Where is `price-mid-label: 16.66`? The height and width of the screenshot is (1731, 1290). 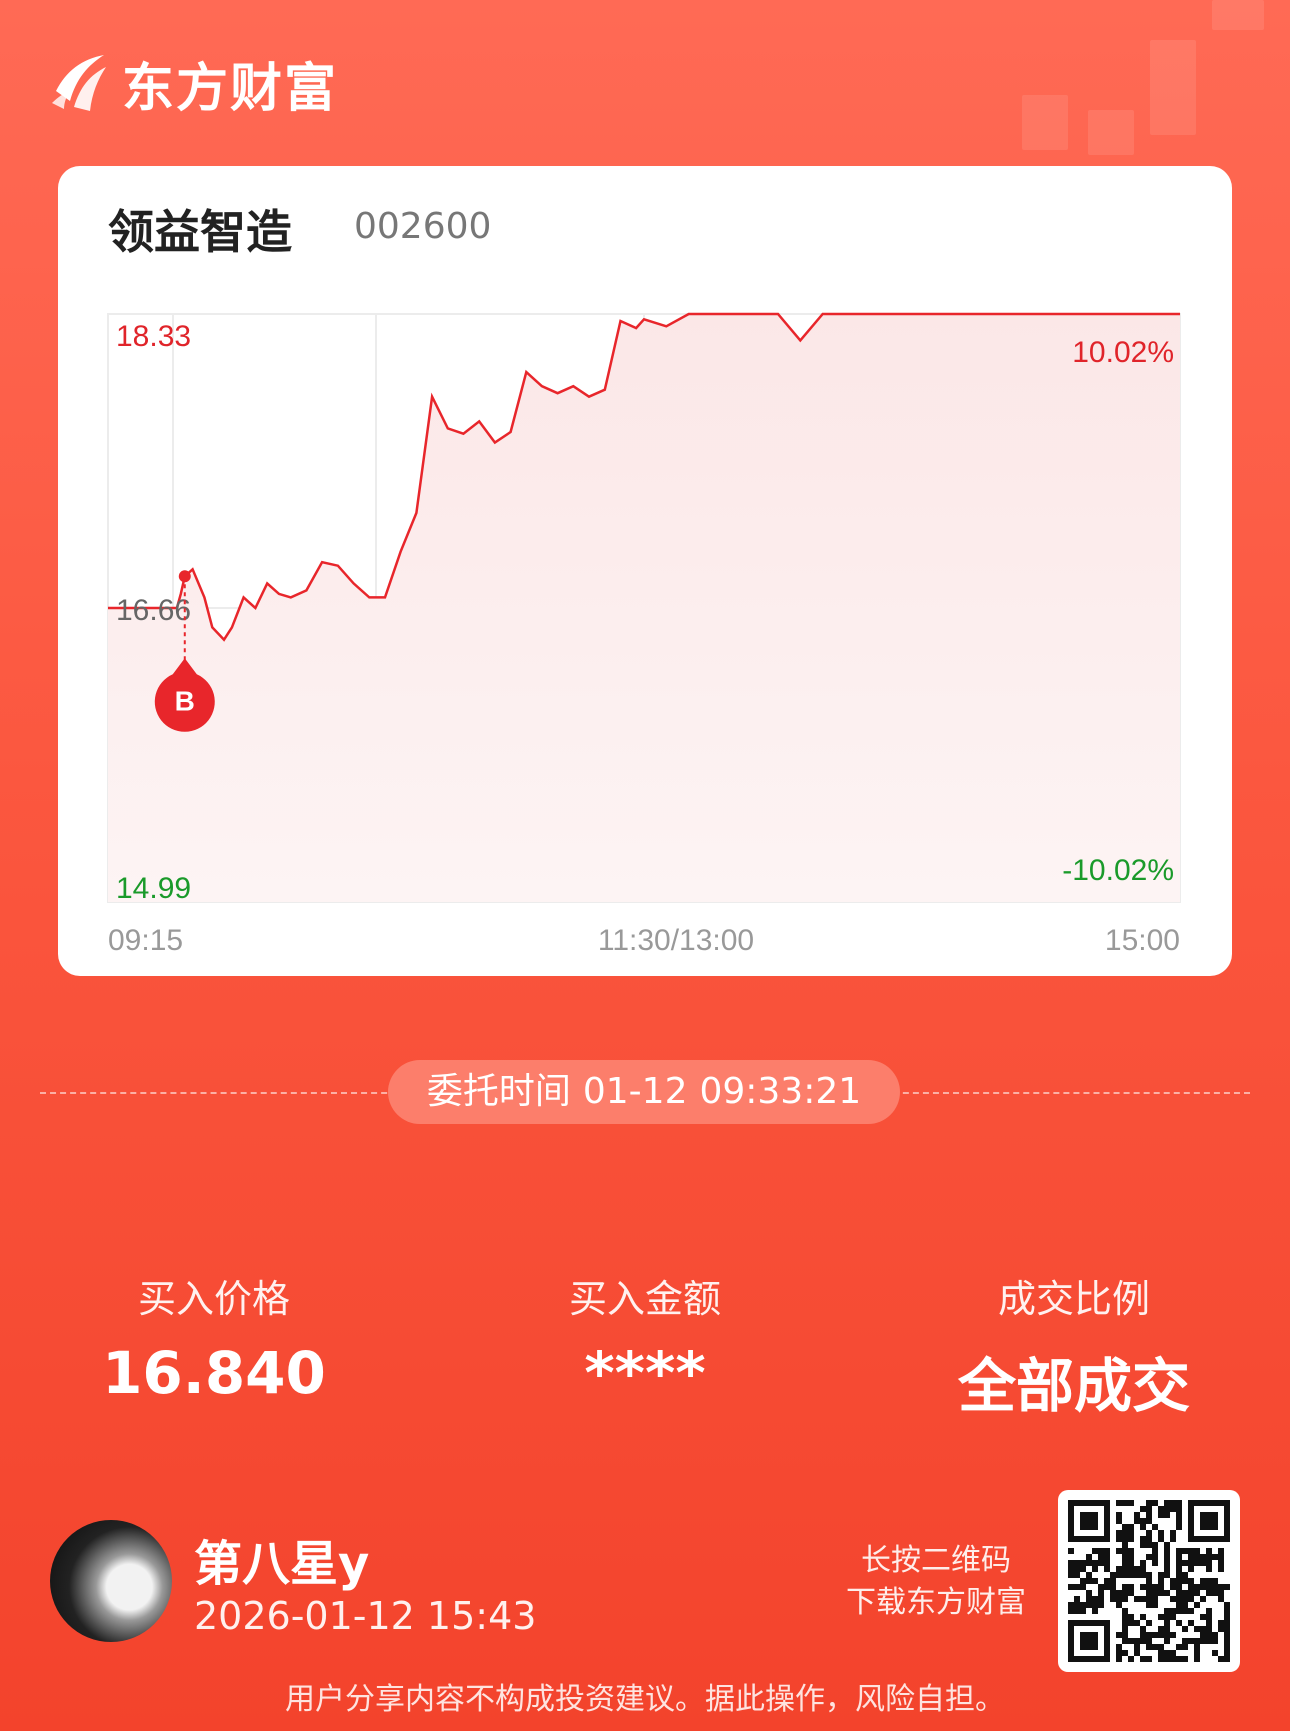 price-mid-label: 16.66 is located at coordinates (153, 610).